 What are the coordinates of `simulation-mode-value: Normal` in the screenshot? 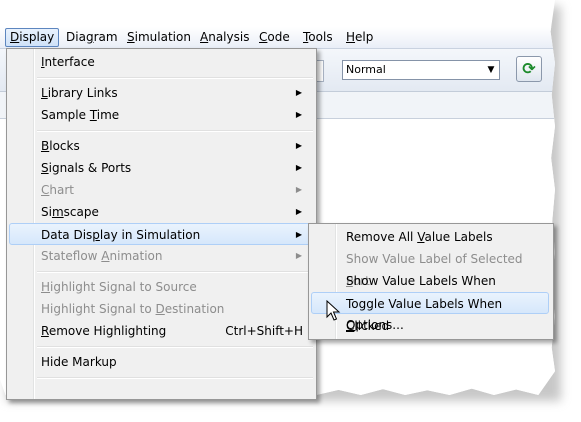 It's located at (366, 69).